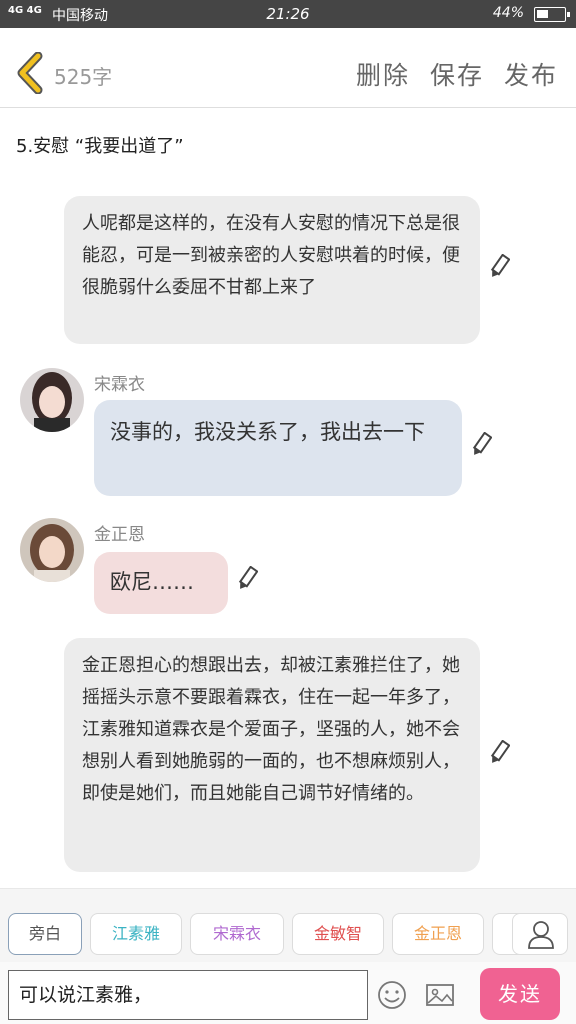  Describe the element at coordinates (531, 74) in the screenshot. I see `publish-button: 发布` at that location.